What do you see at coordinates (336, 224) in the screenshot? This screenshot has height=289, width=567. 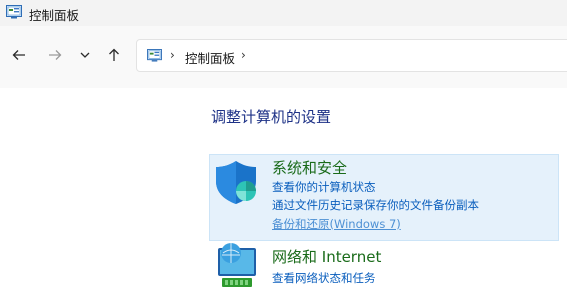 I see `link-backup-restore: 备份和还原(Windows 7)` at bounding box center [336, 224].